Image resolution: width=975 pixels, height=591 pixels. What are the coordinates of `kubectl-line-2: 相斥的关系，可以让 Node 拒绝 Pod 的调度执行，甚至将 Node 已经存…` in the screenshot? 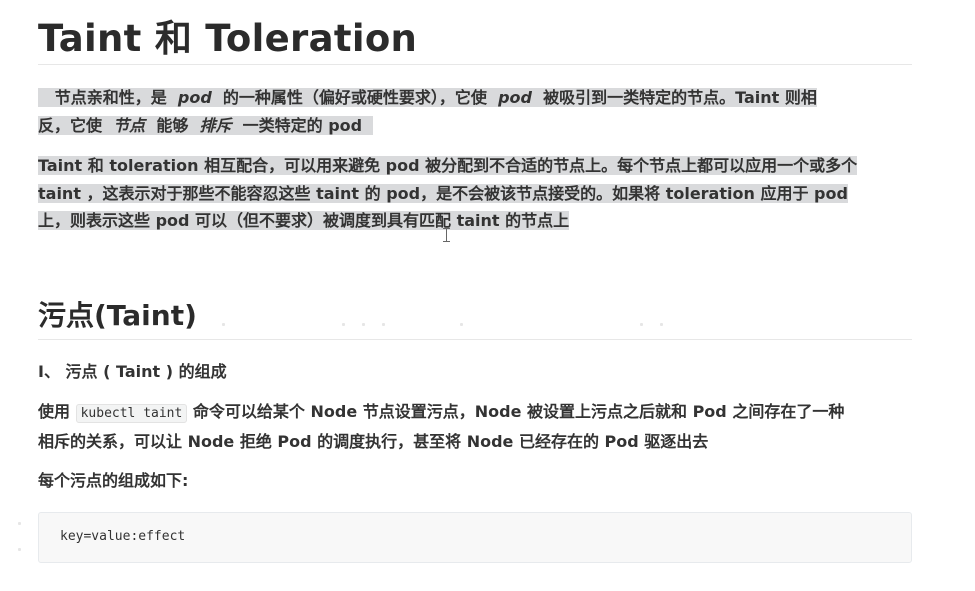 It's located at (373, 441).